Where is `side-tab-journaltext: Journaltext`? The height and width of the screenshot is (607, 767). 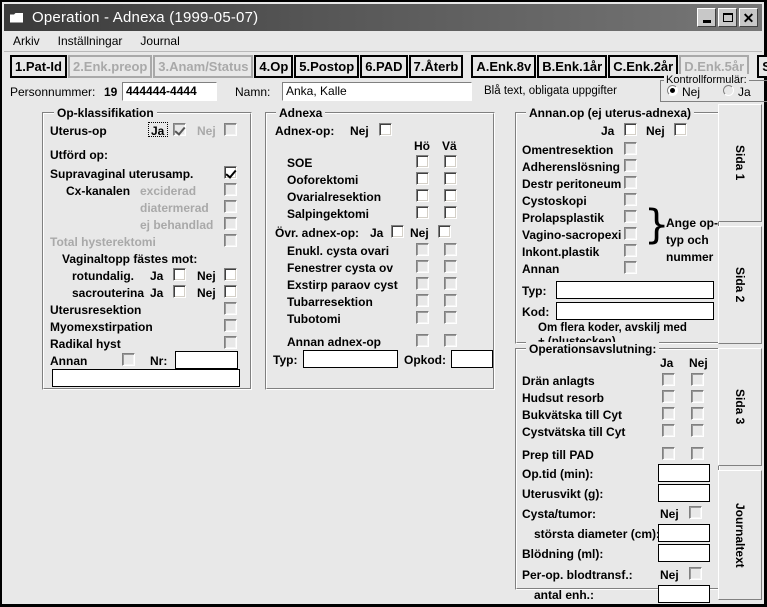
side-tab-journaltext: Journaltext is located at coordinates (740, 535).